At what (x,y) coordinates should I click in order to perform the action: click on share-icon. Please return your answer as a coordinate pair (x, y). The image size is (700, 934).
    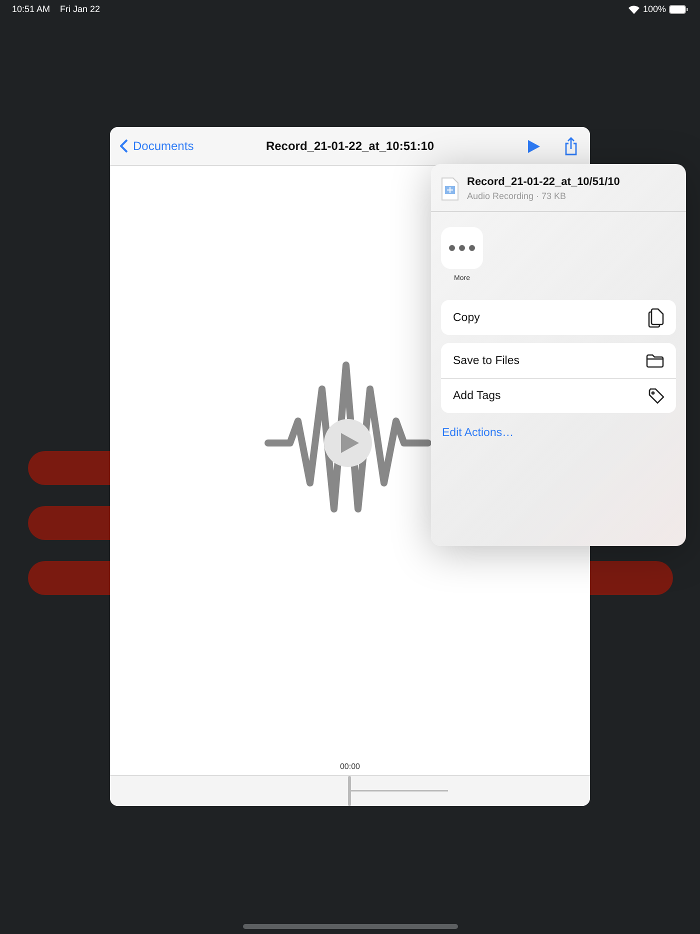
    Looking at the image, I should click on (571, 146).